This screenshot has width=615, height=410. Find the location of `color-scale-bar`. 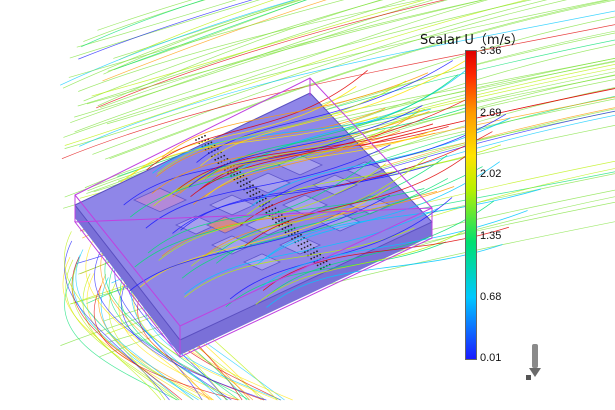

color-scale-bar is located at coordinates (471, 205).